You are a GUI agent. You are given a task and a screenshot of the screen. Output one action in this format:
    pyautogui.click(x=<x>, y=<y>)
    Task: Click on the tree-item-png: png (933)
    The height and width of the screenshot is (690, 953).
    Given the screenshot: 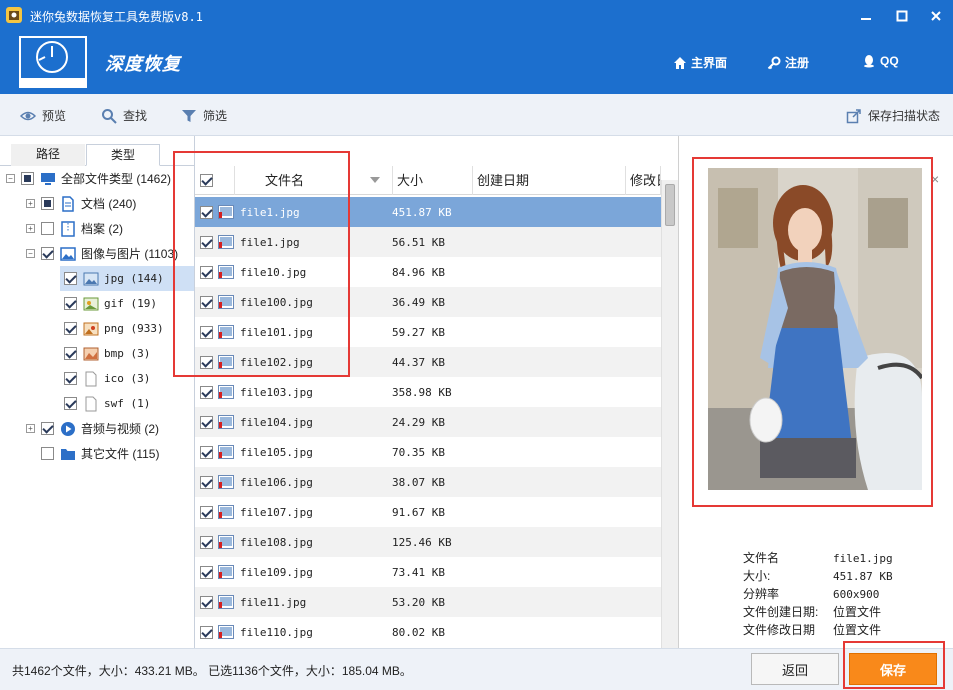 What is the action you would take?
    pyautogui.click(x=114, y=328)
    